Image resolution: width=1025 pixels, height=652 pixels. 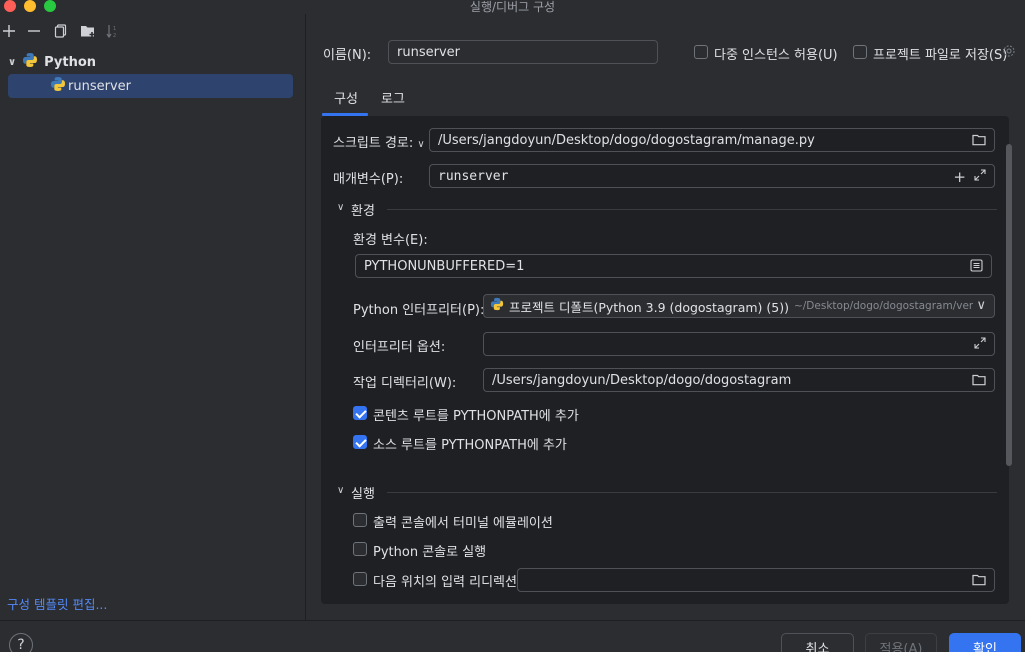 What do you see at coordinates (390, 240) in the screenshot?
I see `env-vars-label: 환경 변수(E):` at bounding box center [390, 240].